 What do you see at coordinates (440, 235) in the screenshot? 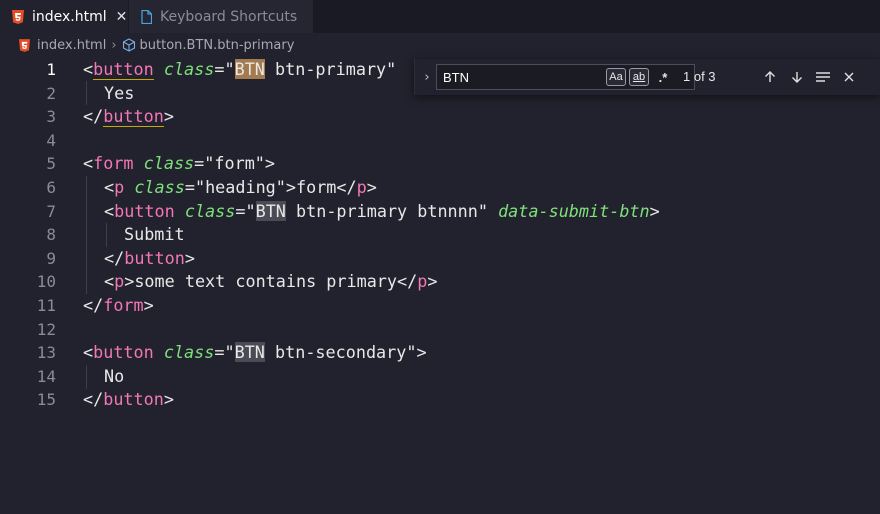
I see `code-line: 8 Submit` at bounding box center [440, 235].